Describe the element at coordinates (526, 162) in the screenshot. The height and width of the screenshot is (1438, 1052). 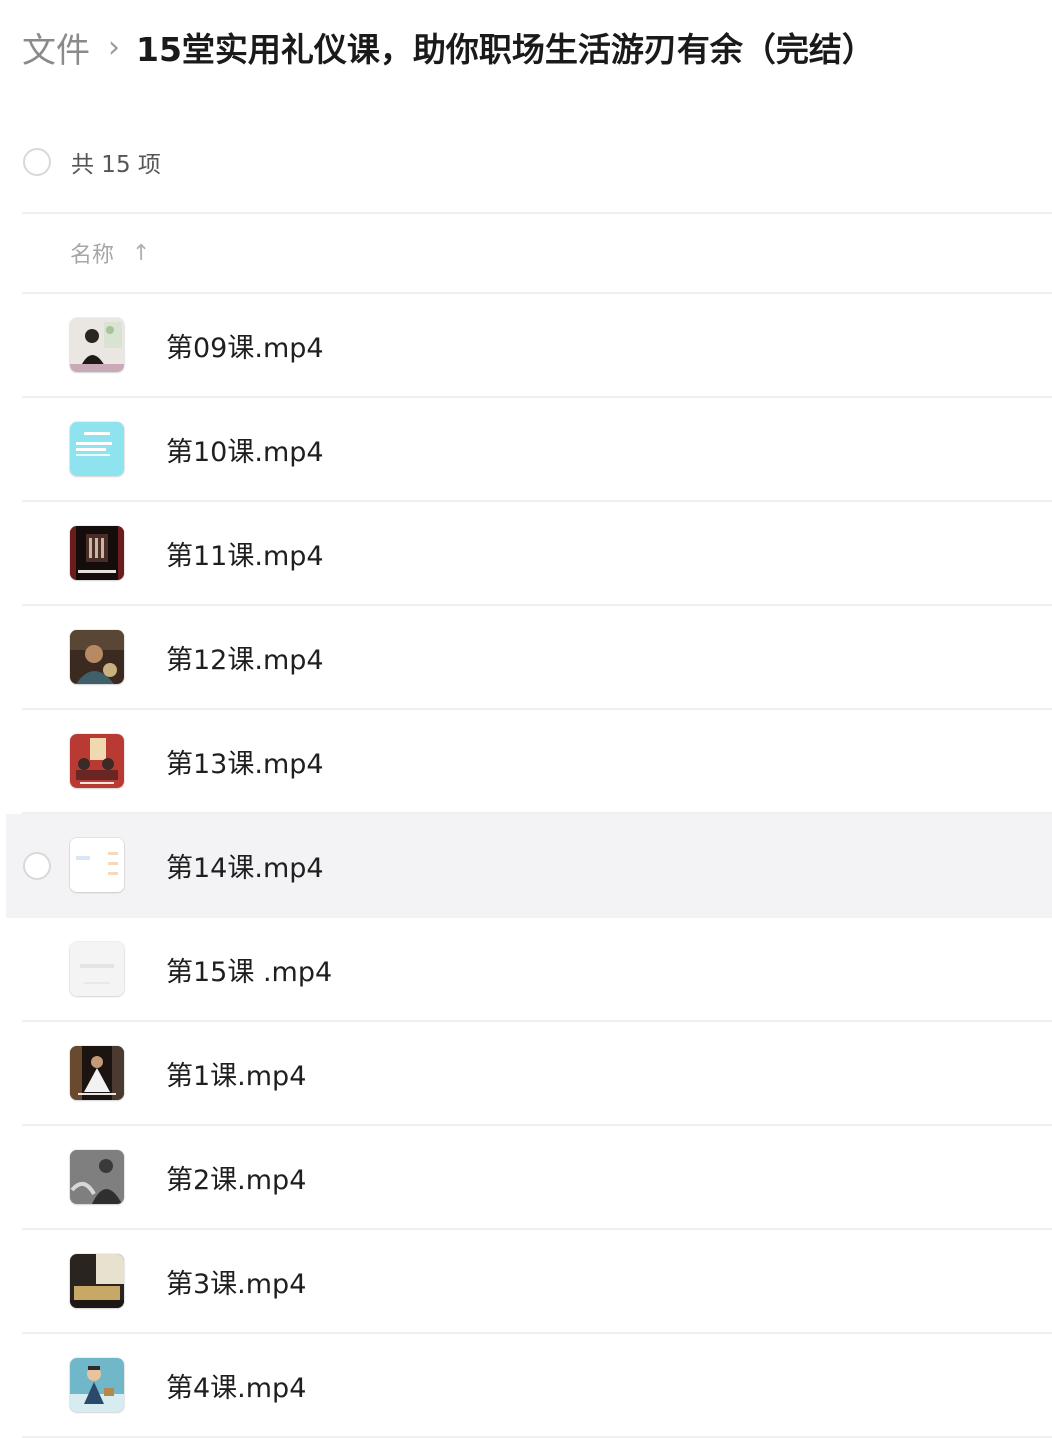
I see `select-all-bar: 共 15 项` at that location.